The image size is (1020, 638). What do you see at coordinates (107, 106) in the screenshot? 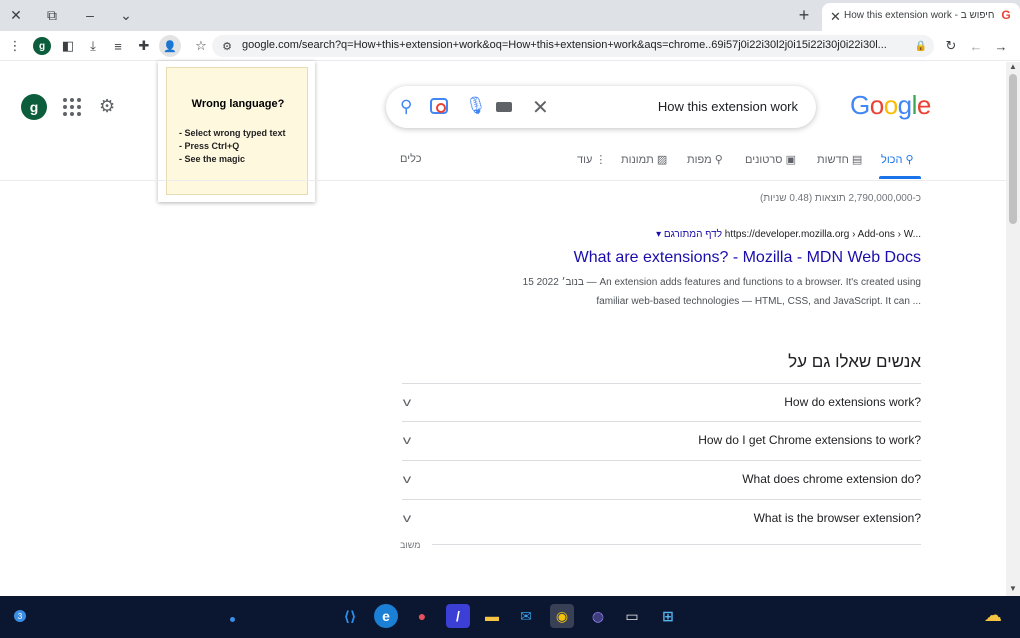
I see `settings-gear-icon: ⚙` at bounding box center [107, 106].